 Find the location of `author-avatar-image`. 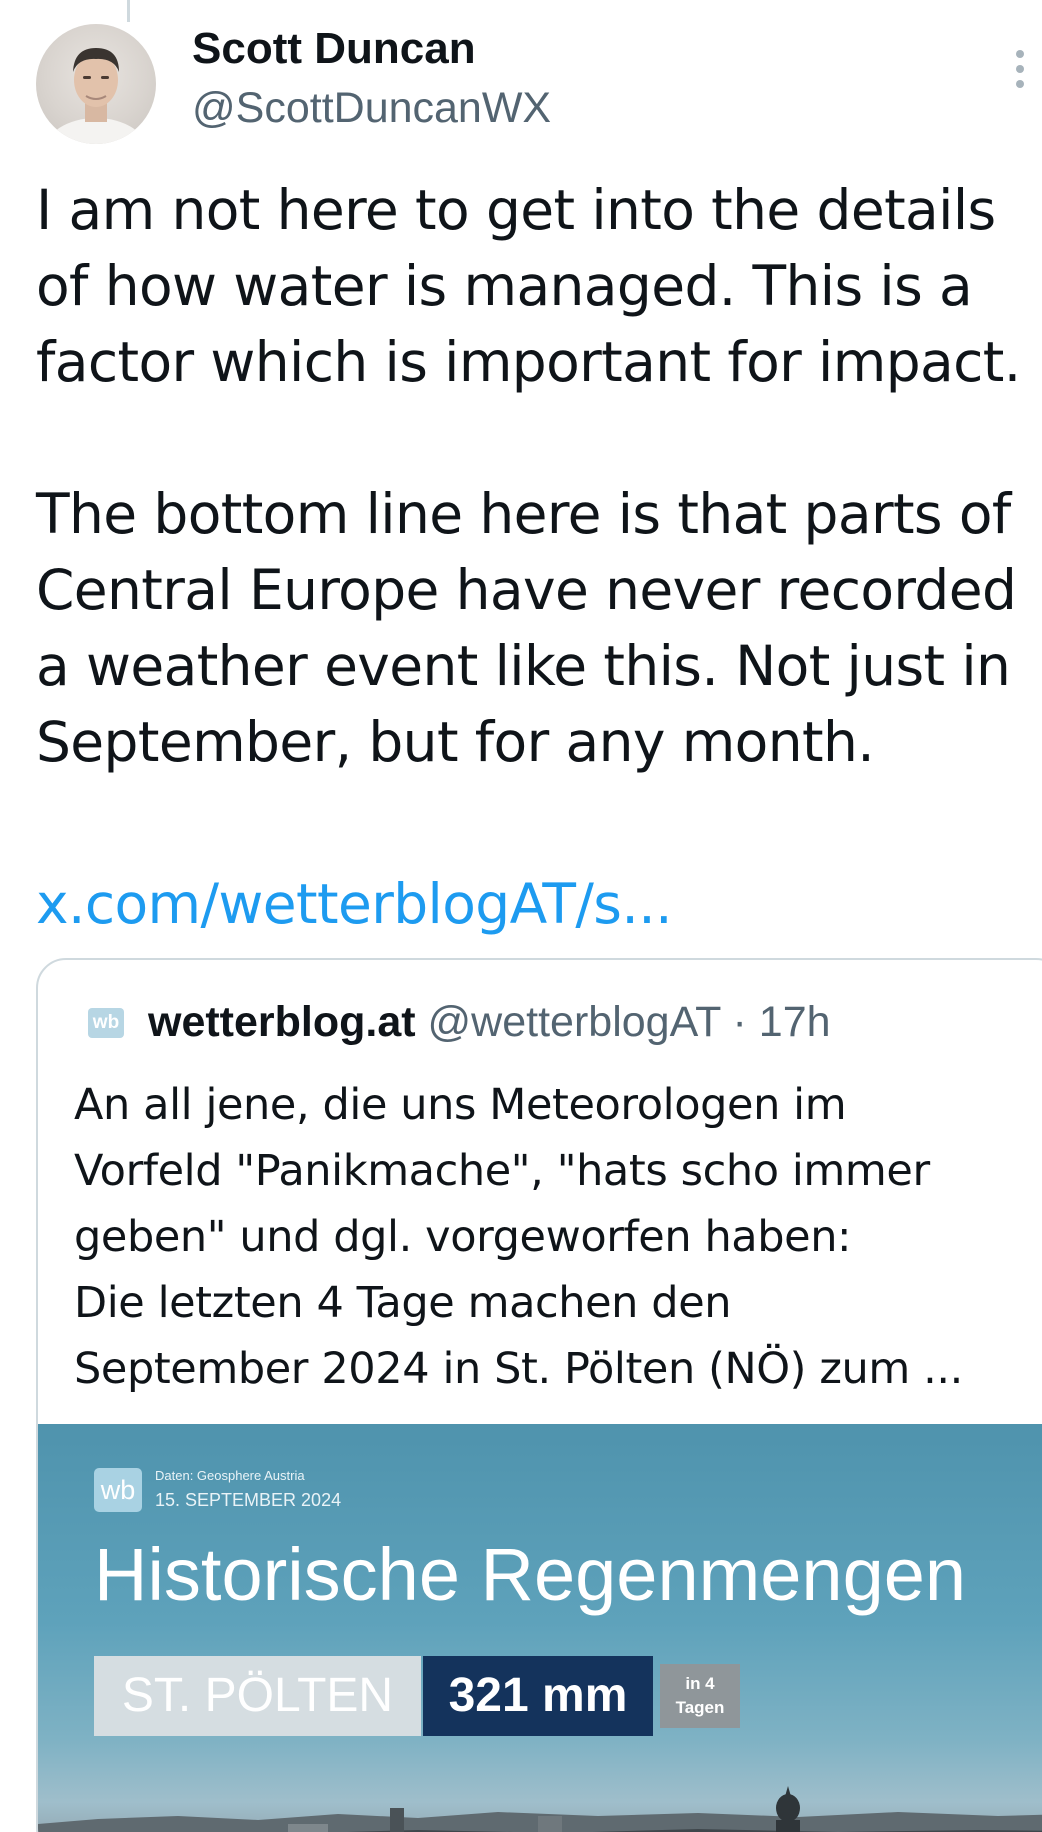

author-avatar-image is located at coordinates (96, 96).